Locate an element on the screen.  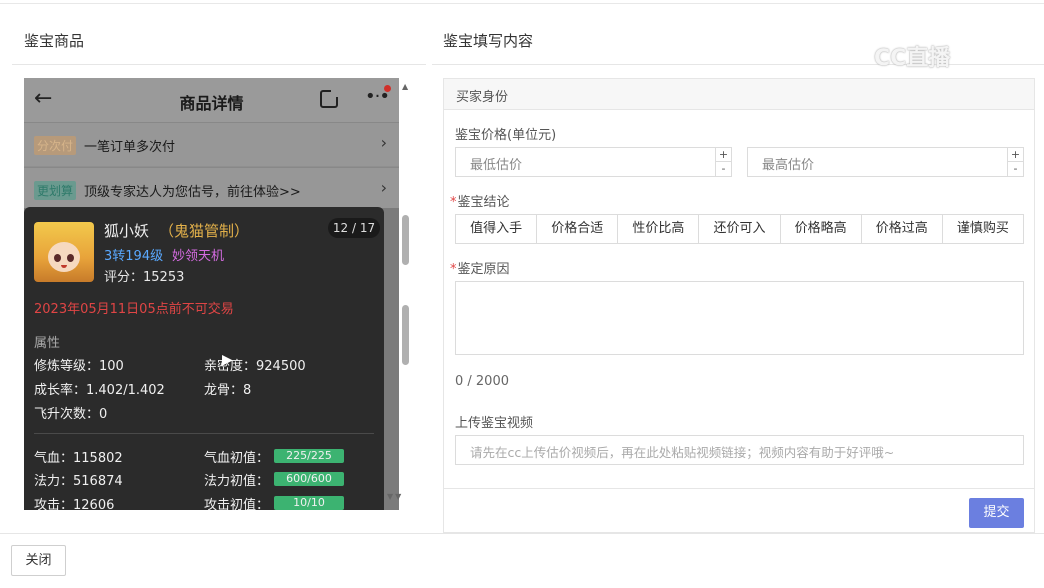
min-price-input: 最低估价 + - is located at coordinates (593, 162).